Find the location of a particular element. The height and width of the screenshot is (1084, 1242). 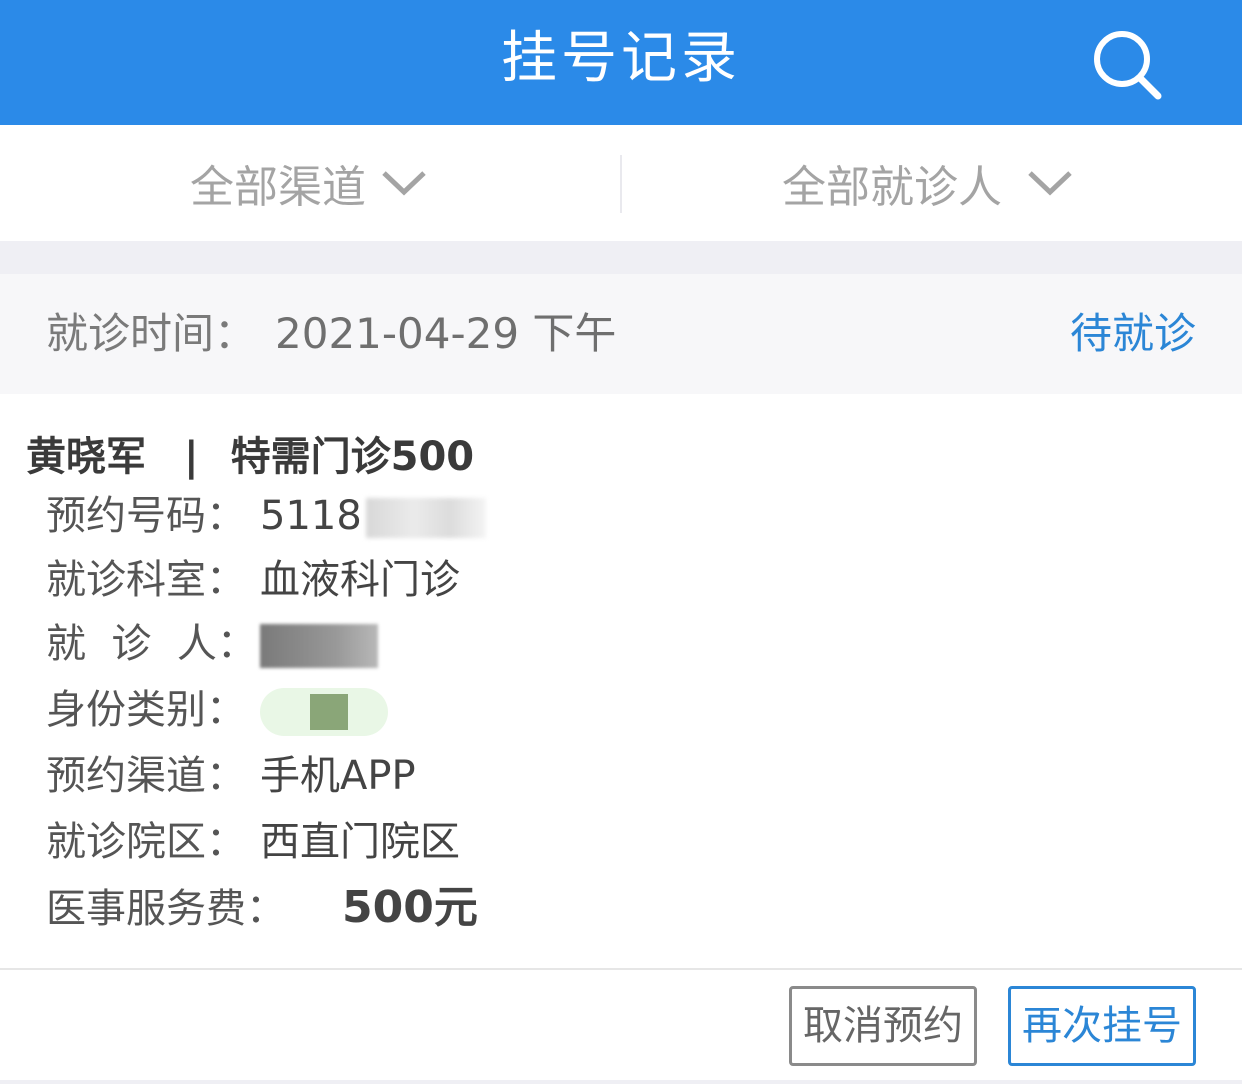

service-fee-value: 500元 is located at coordinates (410, 907).